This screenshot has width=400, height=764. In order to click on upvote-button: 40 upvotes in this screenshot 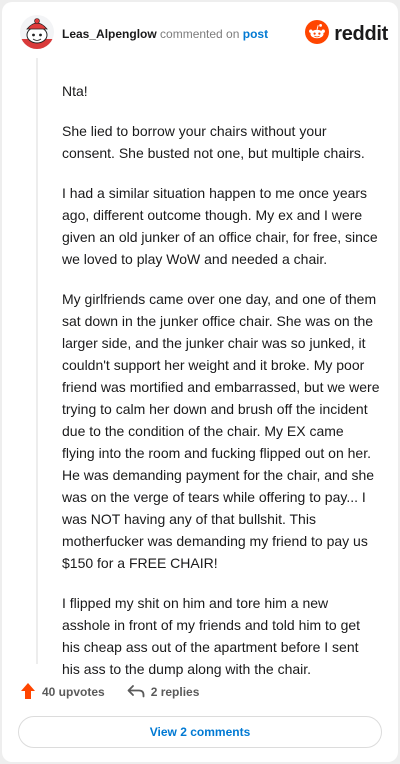, I will do `click(62, 692)`.